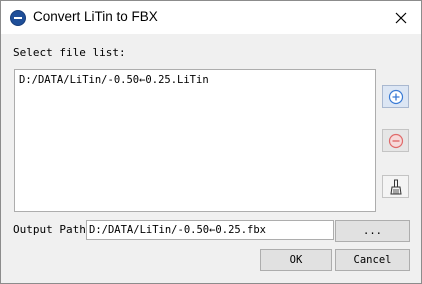 This screenshot has height=284, width=422. What do you see at coordinates (211, 17) in the screenshot?
I see `title-bar: Convert LiTin to FBX` at bounding box center [211, 17].